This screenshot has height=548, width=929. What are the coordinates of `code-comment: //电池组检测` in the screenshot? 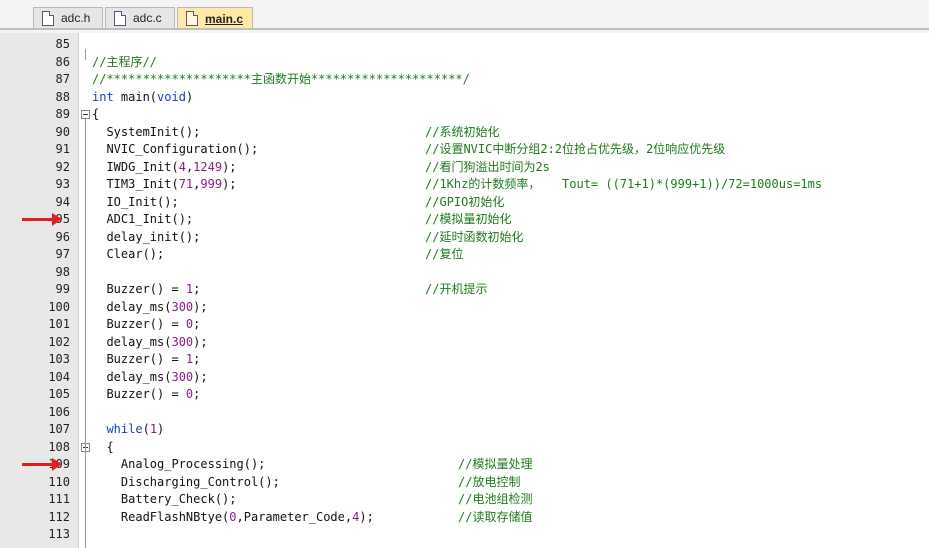 It's located at (495, 499).